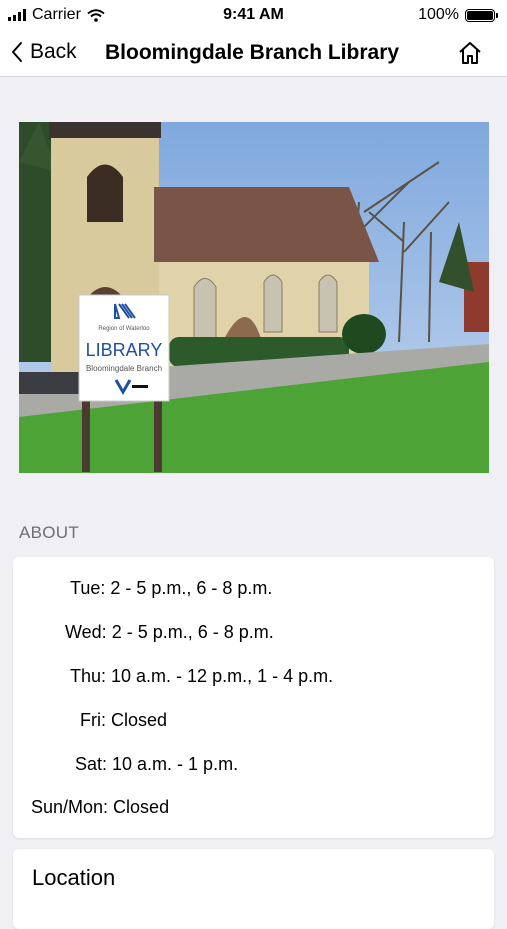 This screenshot has height=929, width=507. What do you see at coordinates (481, 15) in the screenshot?
I see `battery-icon` at bounding box center [481, 15].